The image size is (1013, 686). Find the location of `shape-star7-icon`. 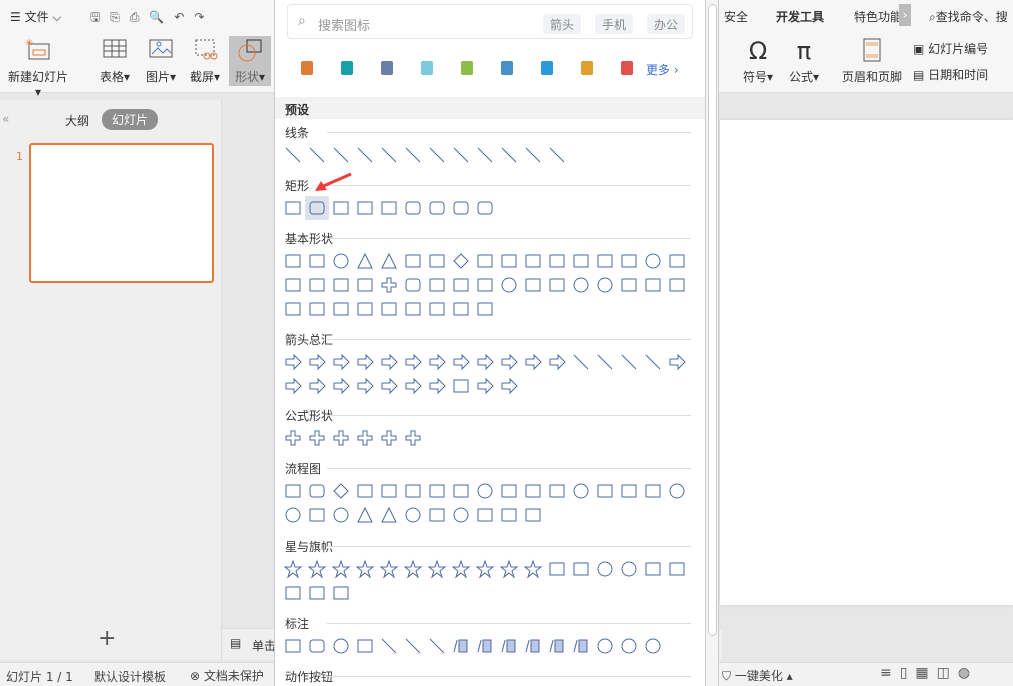

shape-star7-icon is located at coordinates (389, 569).